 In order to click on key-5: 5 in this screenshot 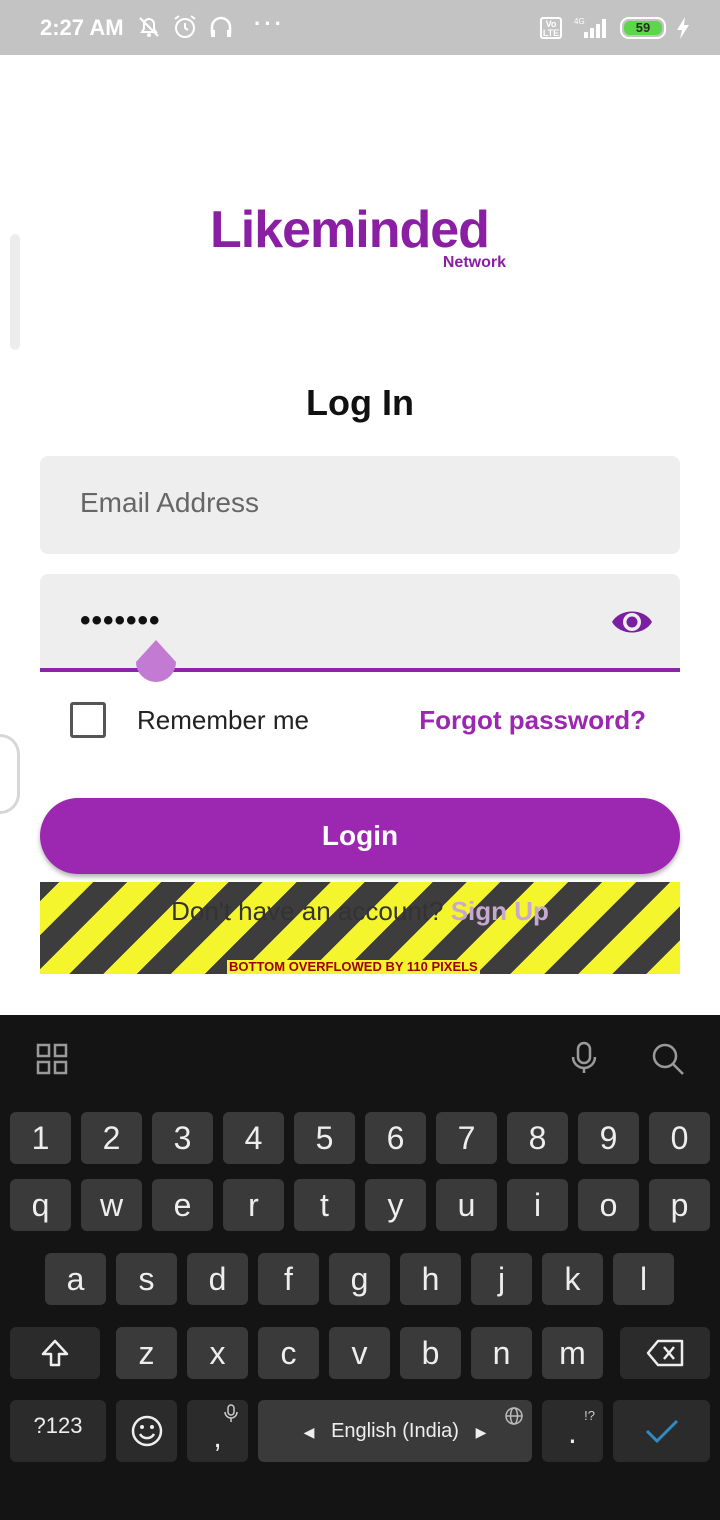, I will do `click(324, 1138)`.